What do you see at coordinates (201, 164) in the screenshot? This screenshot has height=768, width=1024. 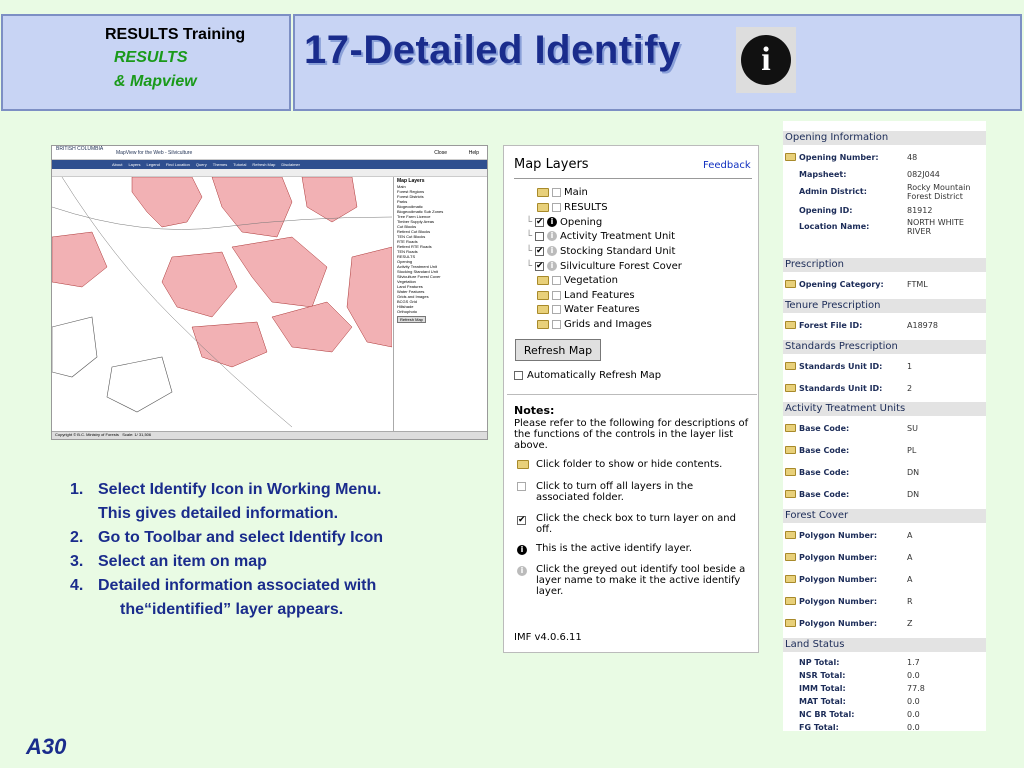 I see `mini-nav-item: Query` at bounding box center [201, 164].